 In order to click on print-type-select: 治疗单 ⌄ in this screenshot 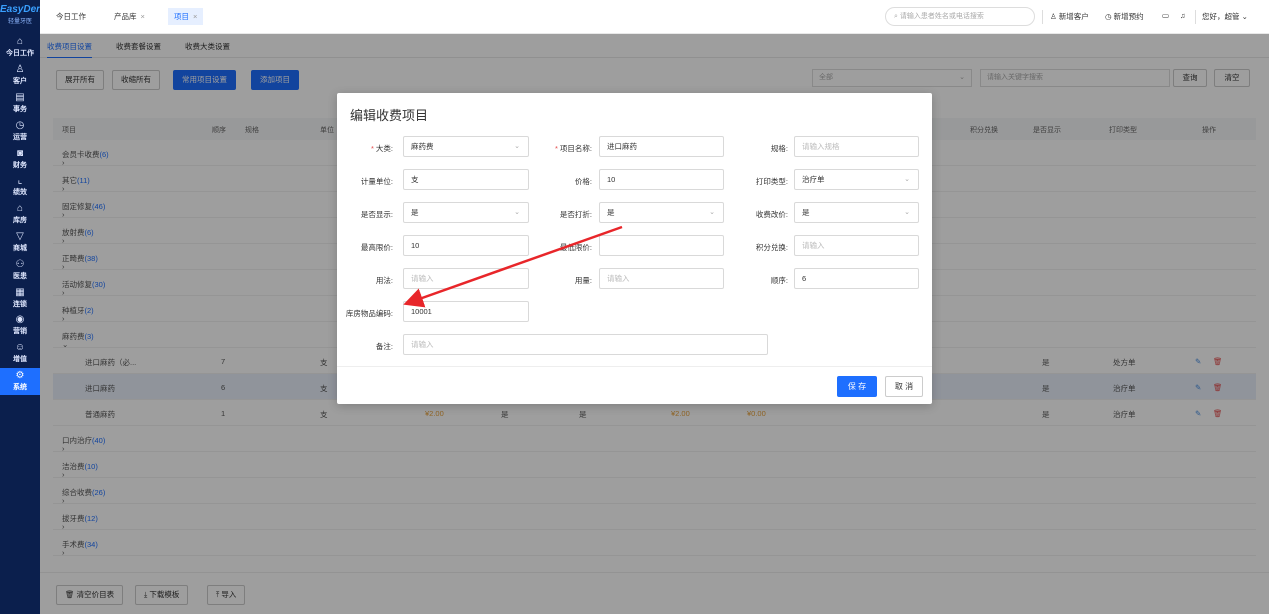, I will do `click(856, 179)`.